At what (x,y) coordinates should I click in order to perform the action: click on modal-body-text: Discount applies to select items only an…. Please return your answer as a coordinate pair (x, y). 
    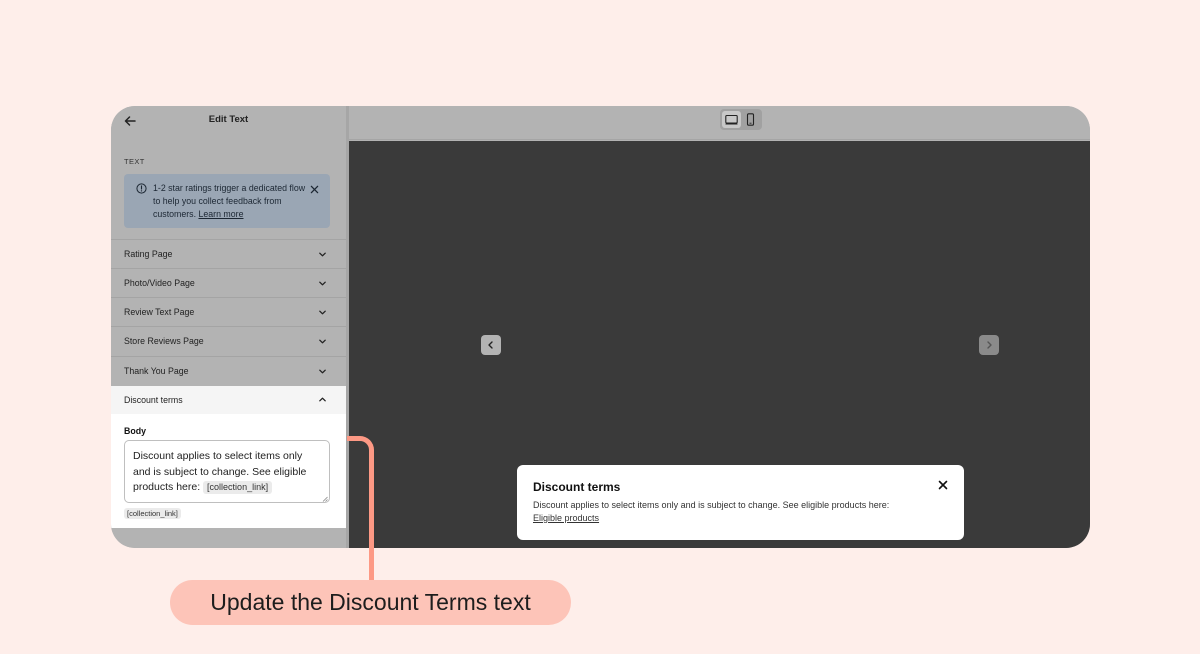
    Looking at the image, I should click on (711, 505).